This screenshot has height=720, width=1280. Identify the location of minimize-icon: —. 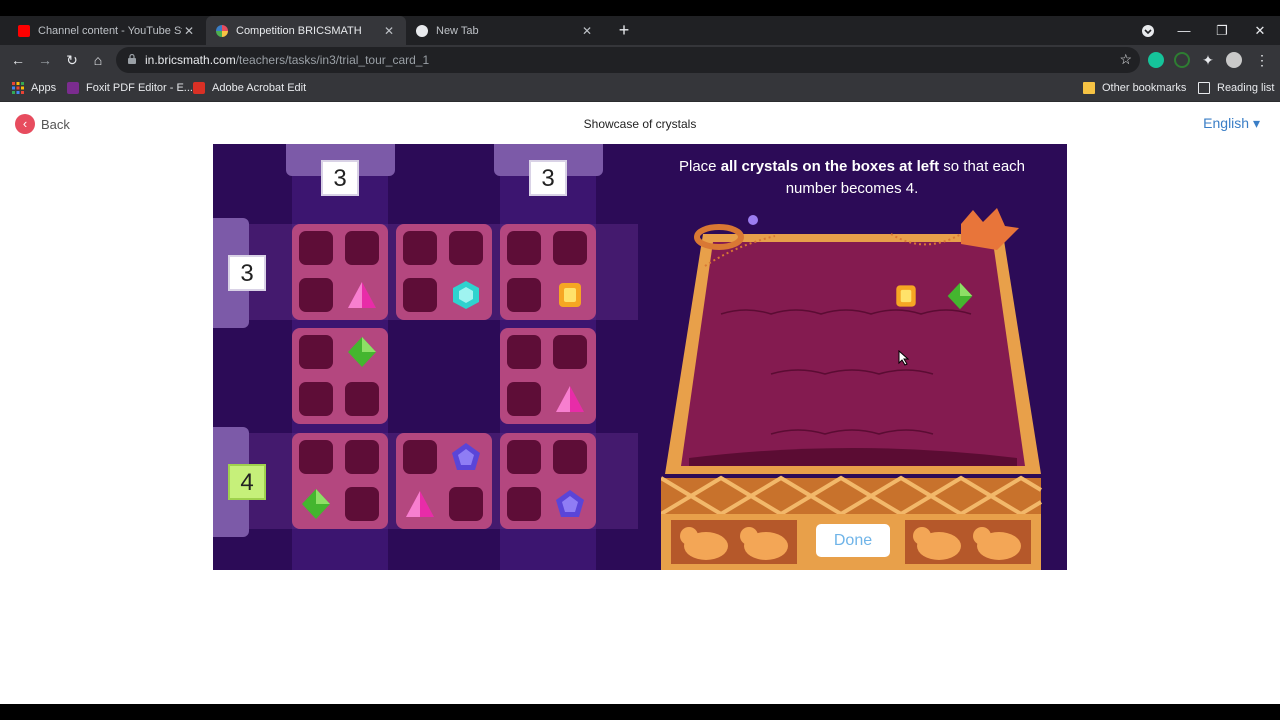
(1184, 30).